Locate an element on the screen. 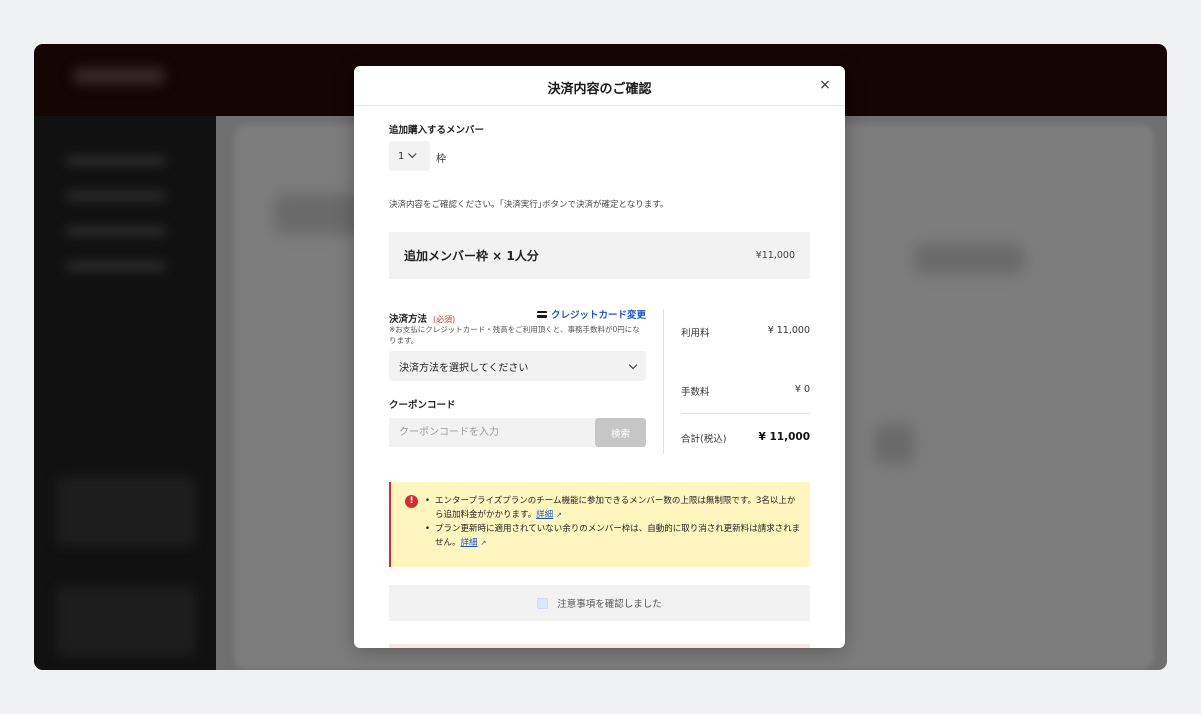  coupon-row: 検索 is located at coordinates (517, 432).